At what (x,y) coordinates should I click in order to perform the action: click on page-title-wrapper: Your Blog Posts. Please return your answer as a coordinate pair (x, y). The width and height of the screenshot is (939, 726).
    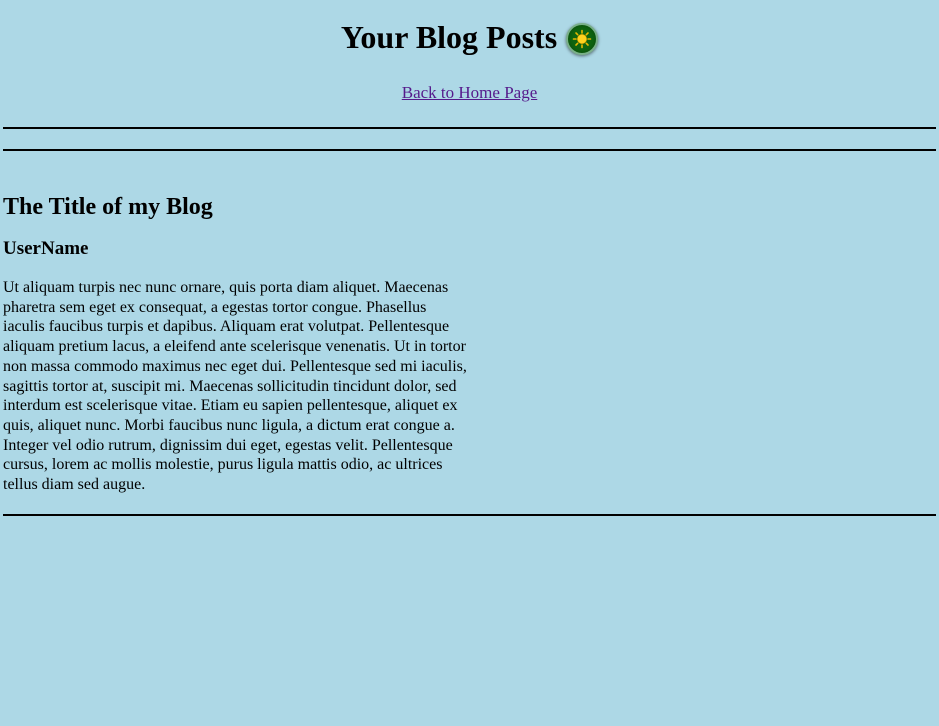
    Looking at the image, I should click on (469, 37).